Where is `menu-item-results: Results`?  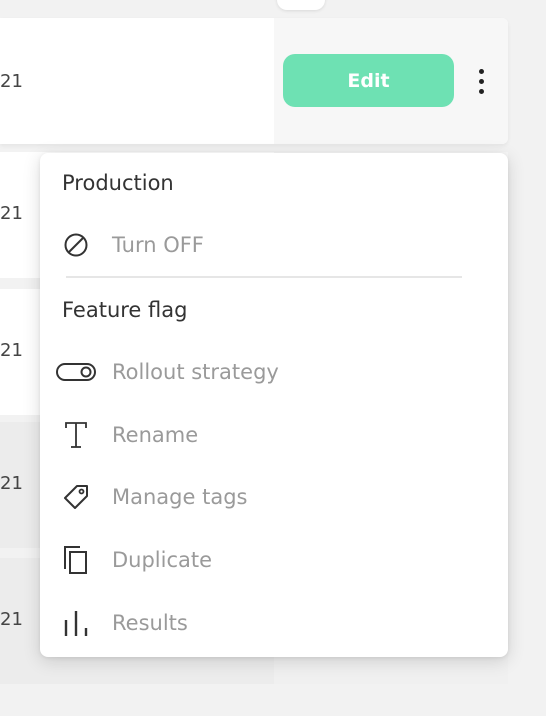
menu-item-results: Results is located at coordinates (274, 623).